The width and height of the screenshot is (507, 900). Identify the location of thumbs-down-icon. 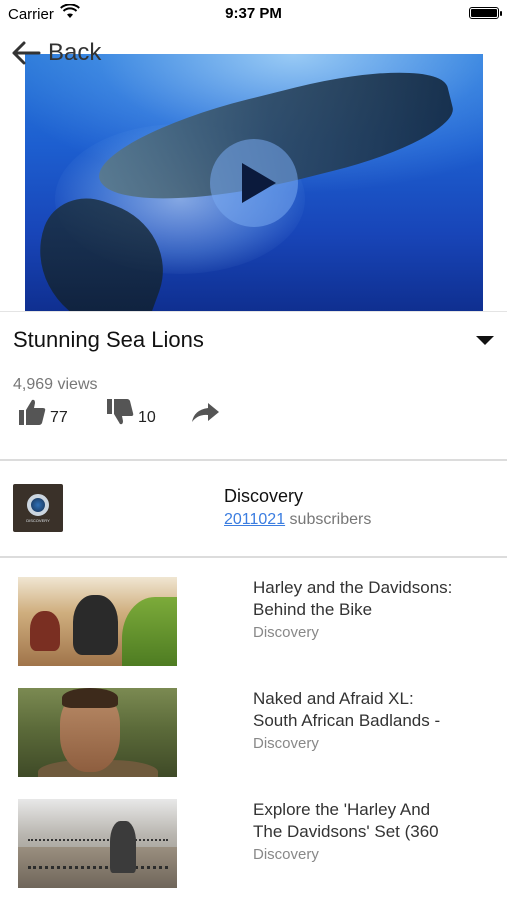
(120, 412).